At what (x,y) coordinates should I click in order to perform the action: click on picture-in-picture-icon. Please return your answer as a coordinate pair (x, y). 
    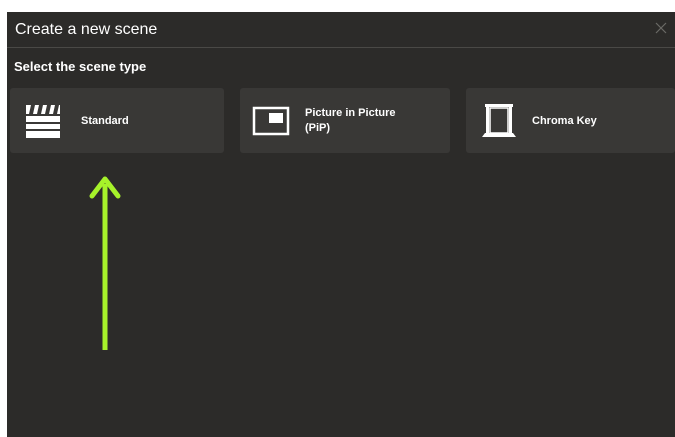
    Looking at the image, I should click on (271, 121).